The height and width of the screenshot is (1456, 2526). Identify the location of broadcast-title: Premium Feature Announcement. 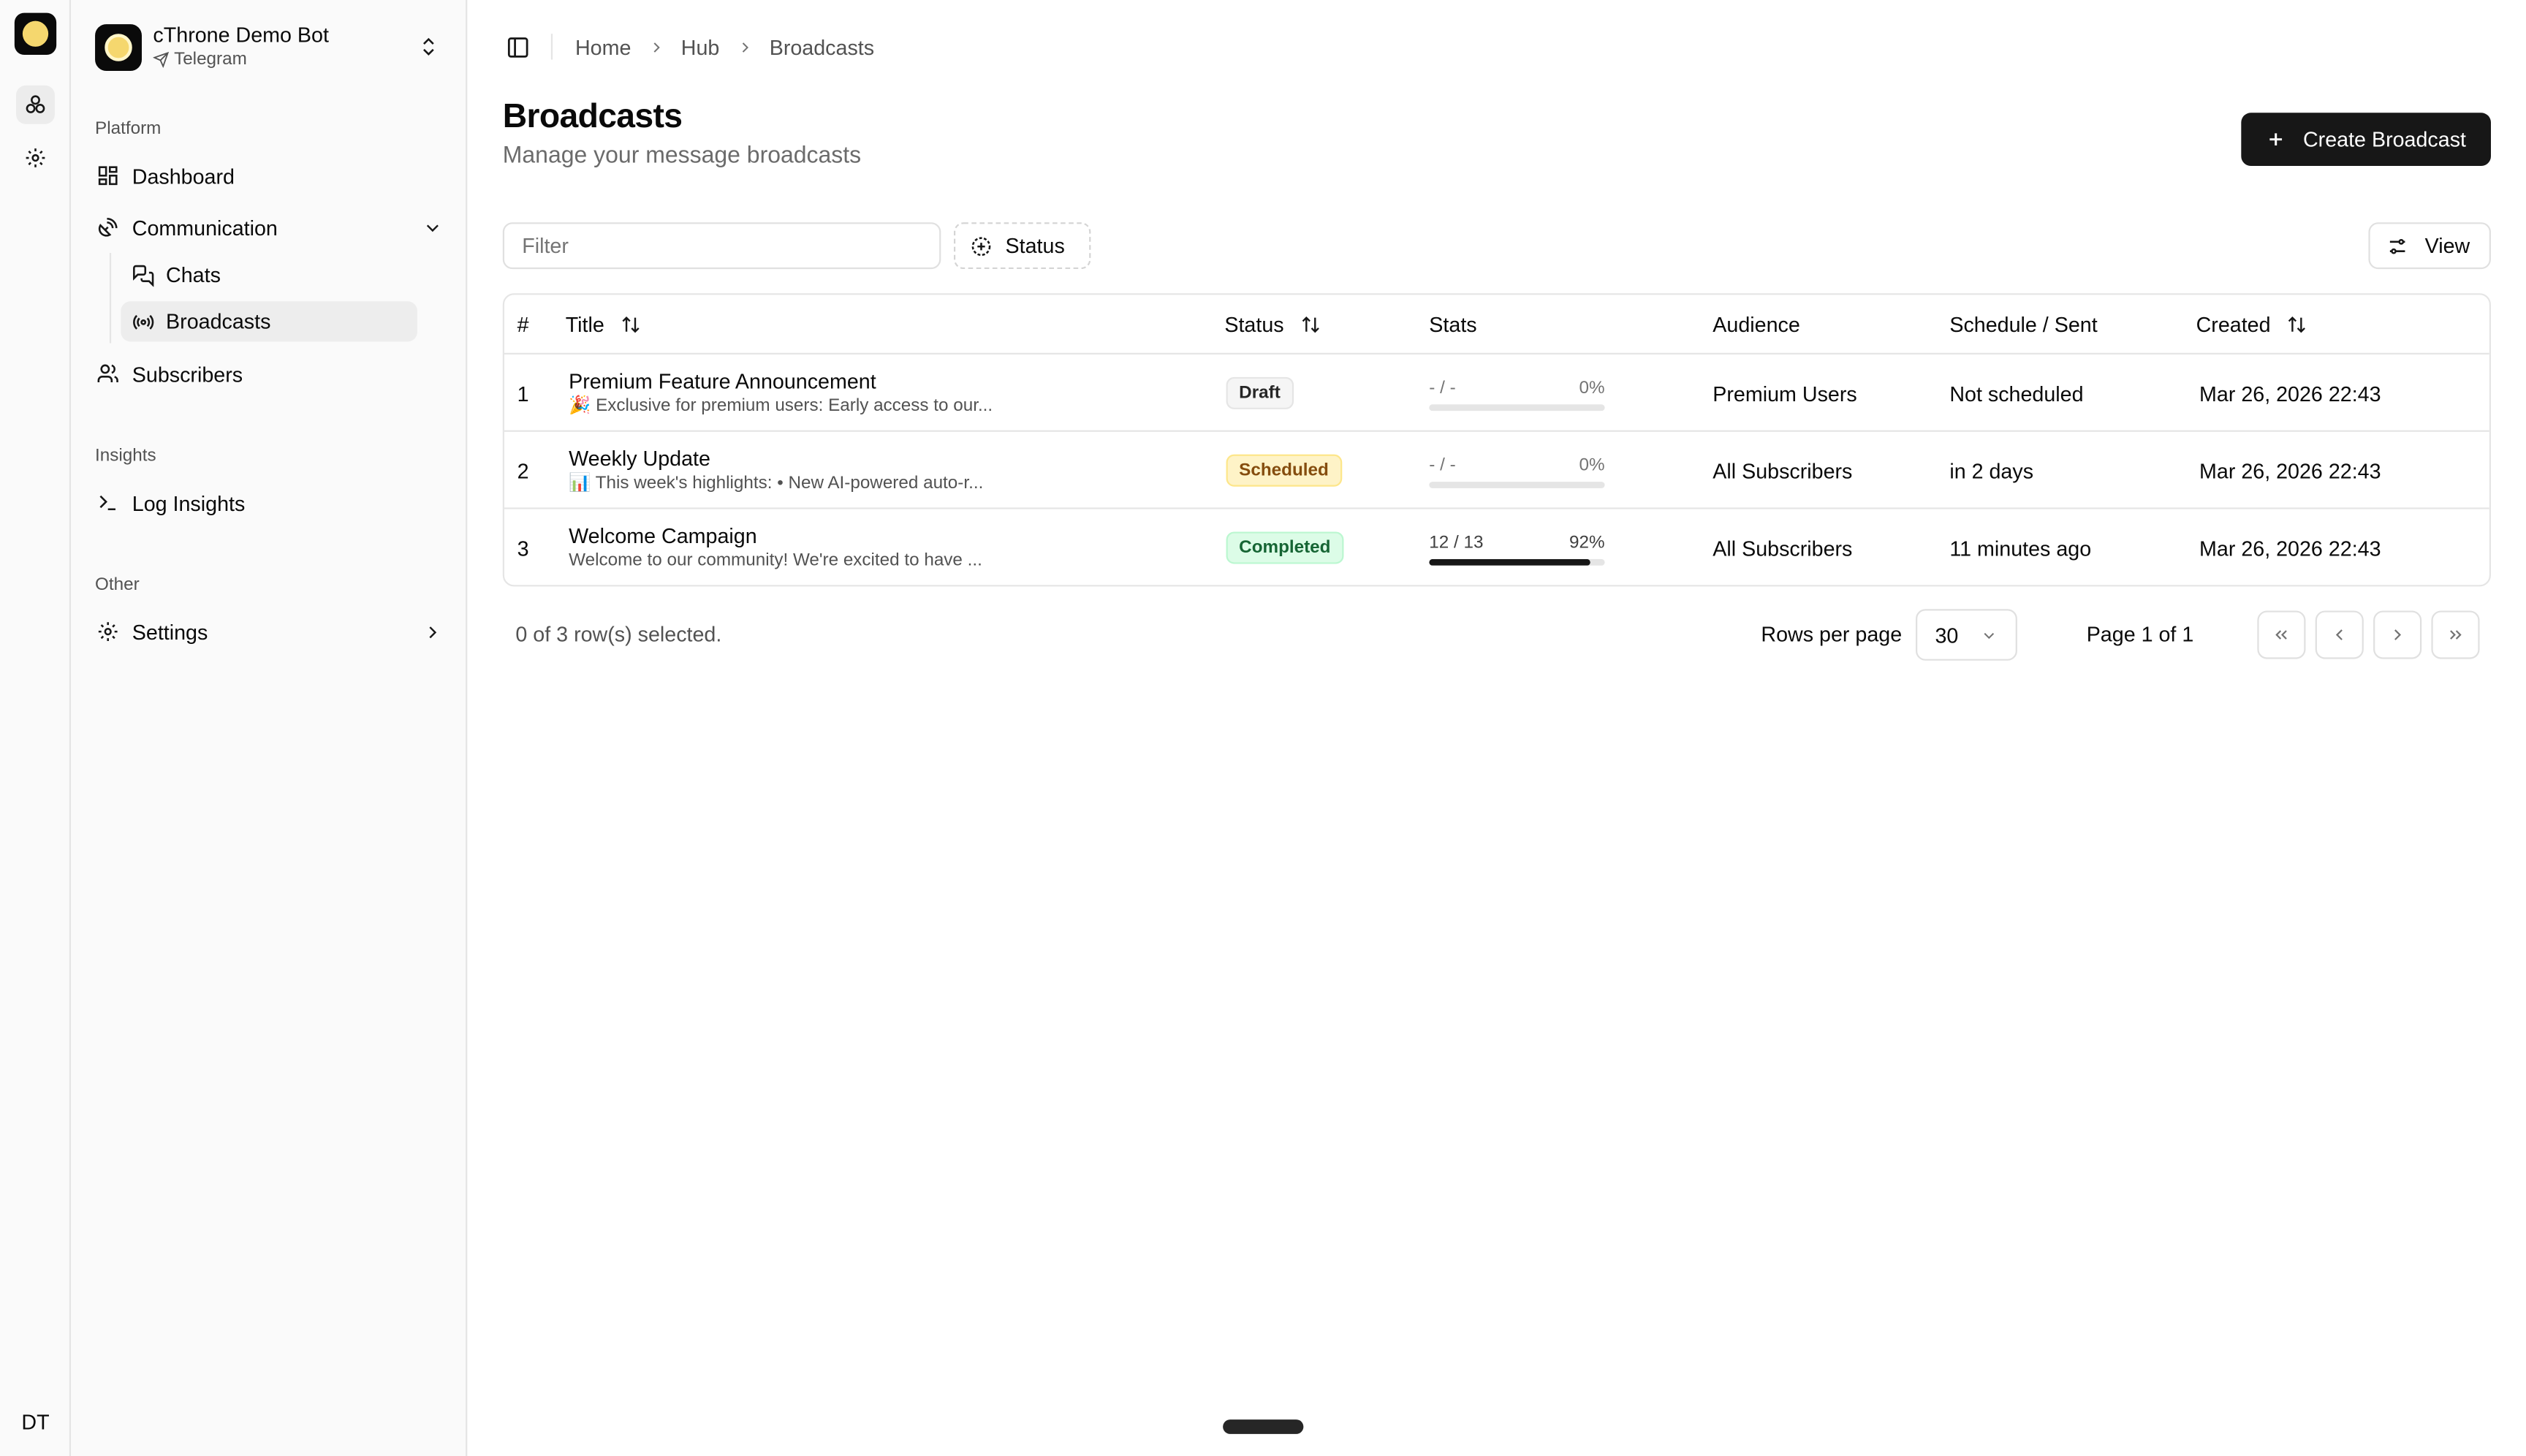
(722, 381).